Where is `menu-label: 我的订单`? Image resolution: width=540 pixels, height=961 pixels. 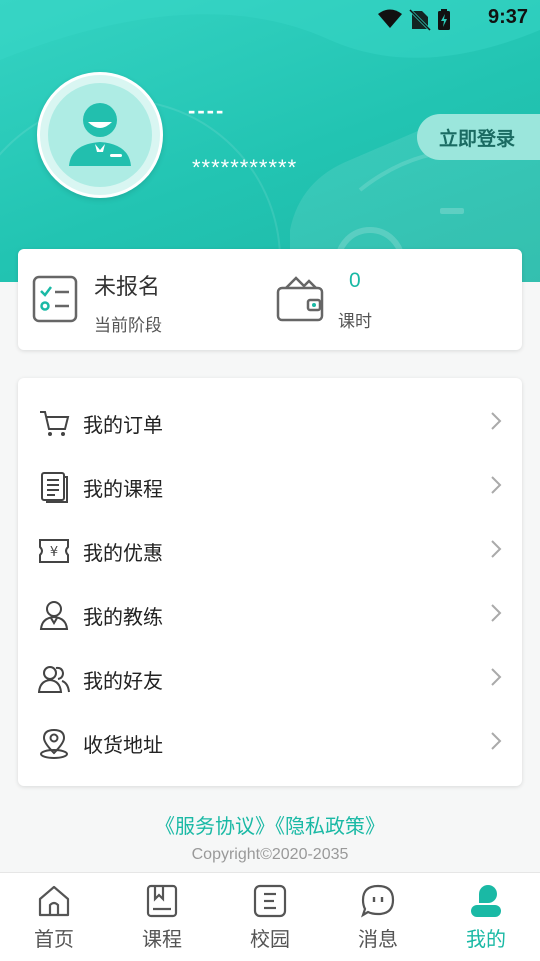
menu-label: 我的订单 is located at coordinates (123, 424).